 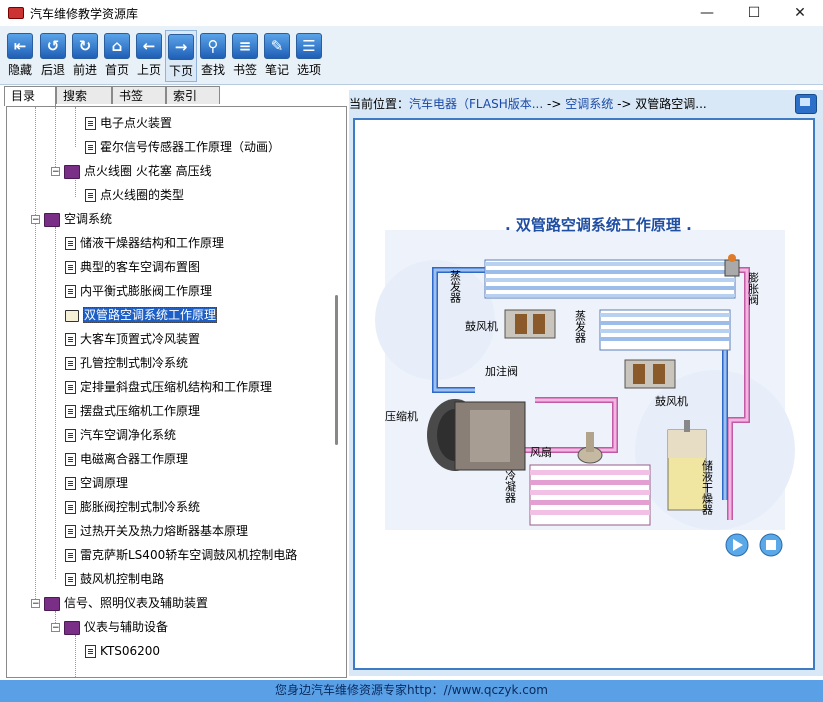 What do you see at coordinates (96, 483) in the screenshot?
I see `tree-item-ac-principle: 空调原理` at bounding box center [96, 483].